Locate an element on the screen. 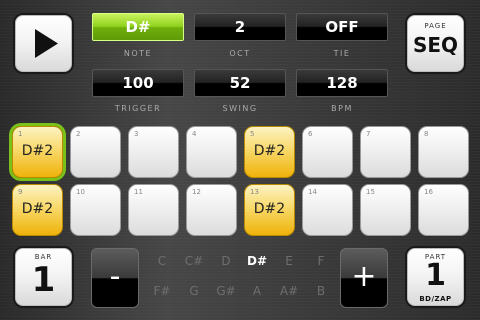 This screenshot has height=320, width=480. plus-button: + is located at coordinates (364, 278).